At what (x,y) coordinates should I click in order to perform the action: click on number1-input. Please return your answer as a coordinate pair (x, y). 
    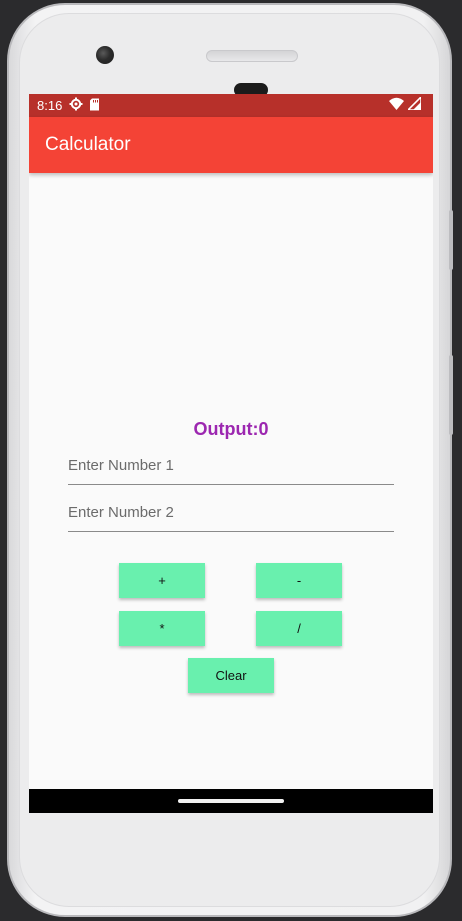
    Looking at the image, I should click on (231, 471).